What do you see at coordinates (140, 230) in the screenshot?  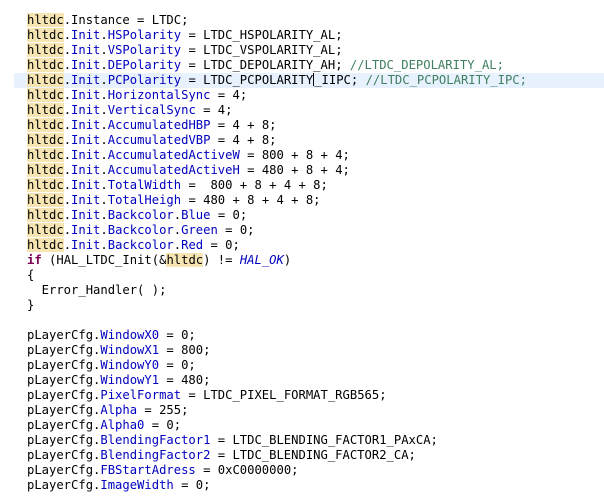 I see `field-token: Backcolor` at bounding box center [140, 230].